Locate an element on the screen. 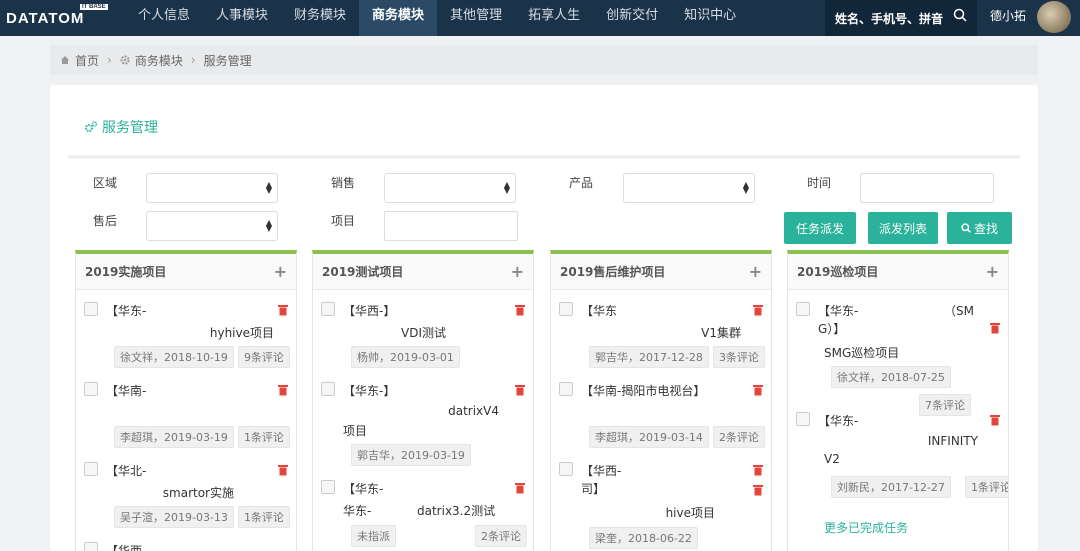 The image size is (1080, 551). task-meta: 郭吉华，2019-03-19 is located at coordinates (411, 455).